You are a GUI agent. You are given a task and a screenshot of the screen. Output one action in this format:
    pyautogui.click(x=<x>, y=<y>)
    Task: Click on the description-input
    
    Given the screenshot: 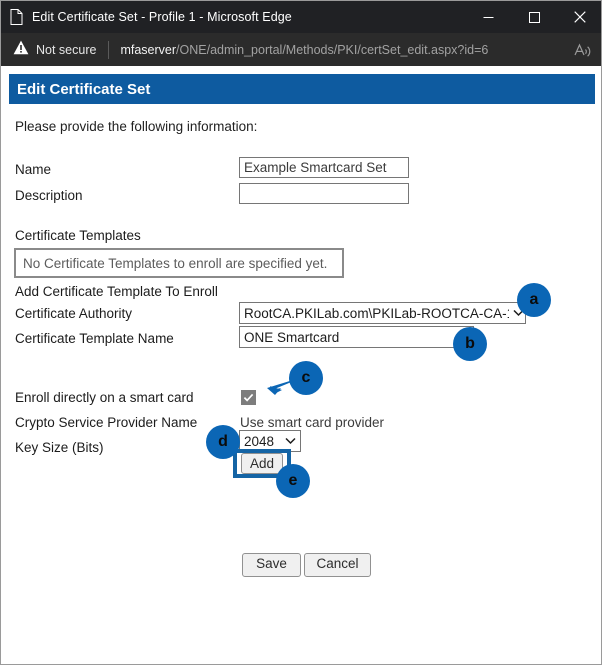 What is the action you would take?
    pyautogui.click(x=324, y=193)
    